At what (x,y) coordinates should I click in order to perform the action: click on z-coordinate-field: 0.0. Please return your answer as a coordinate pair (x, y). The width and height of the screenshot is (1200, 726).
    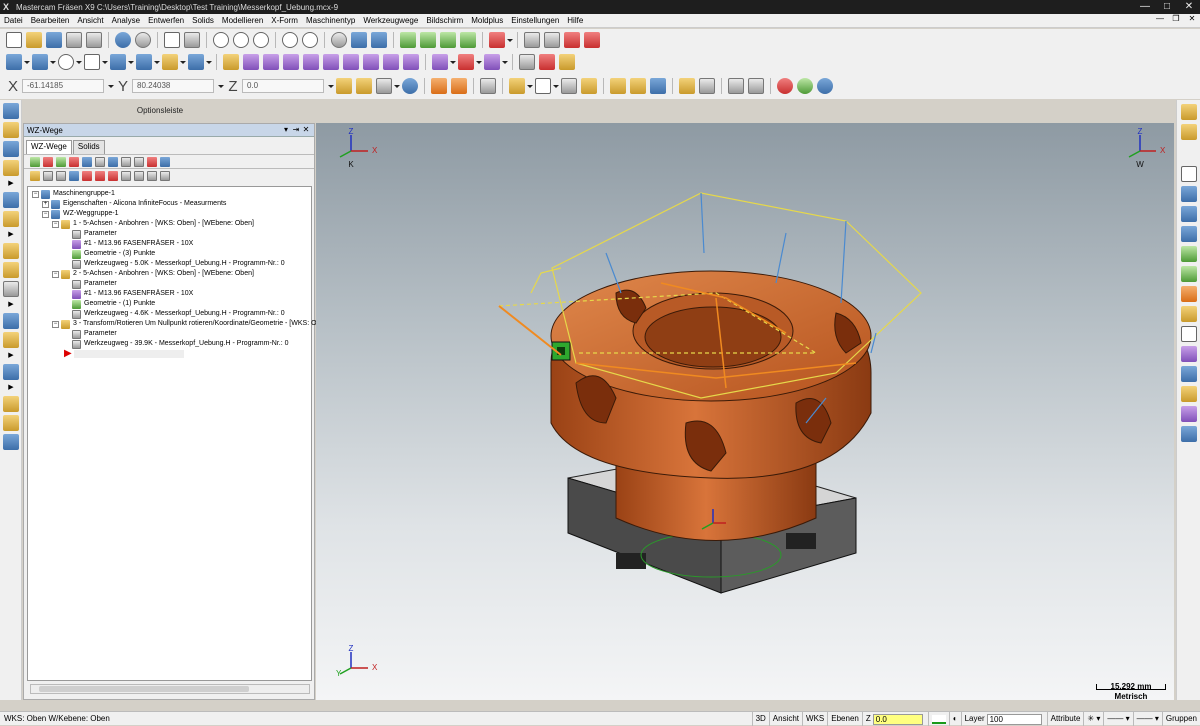
    Looking at the image, I should click on (283, 86).